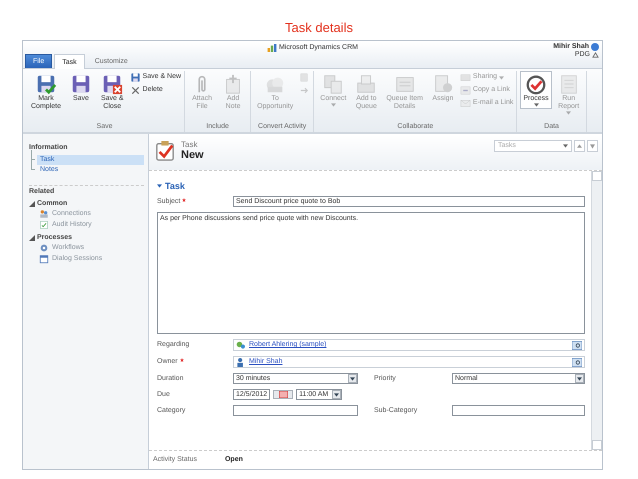 This screenshot has height=479, width=638. I want to click on window-icon, so click(44, 259).